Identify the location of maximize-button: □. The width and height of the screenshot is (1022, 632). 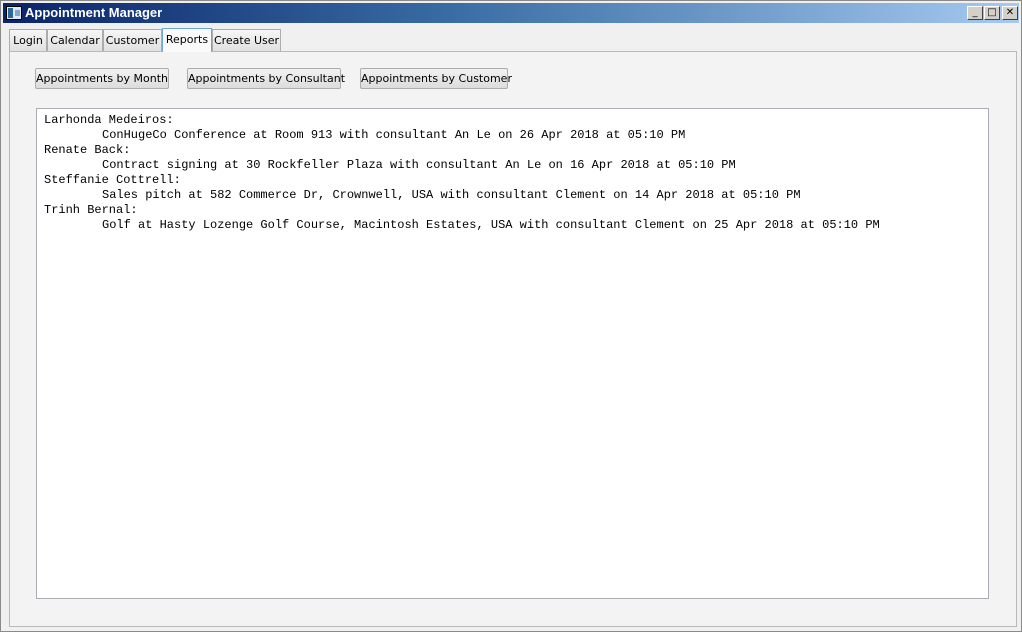
(992, 13).